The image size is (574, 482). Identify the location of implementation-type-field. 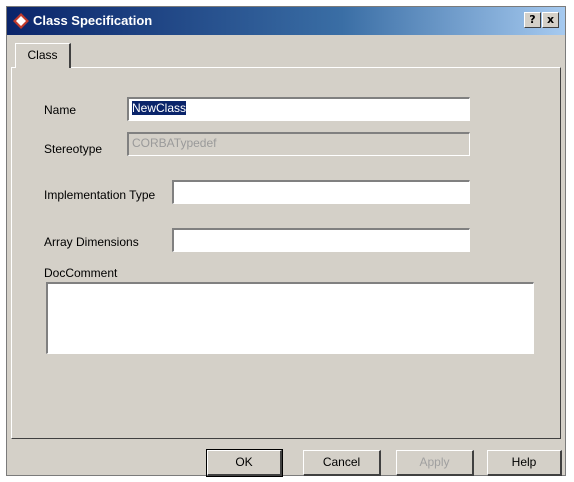
(321, 192).